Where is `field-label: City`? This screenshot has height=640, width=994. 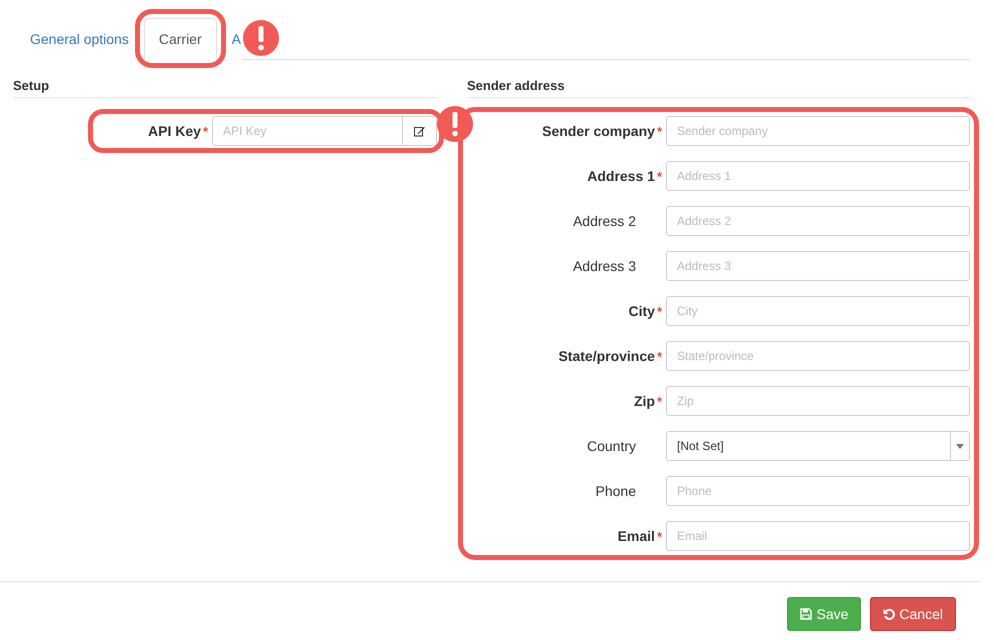 field-label: City is located at coordinates (641, 311).